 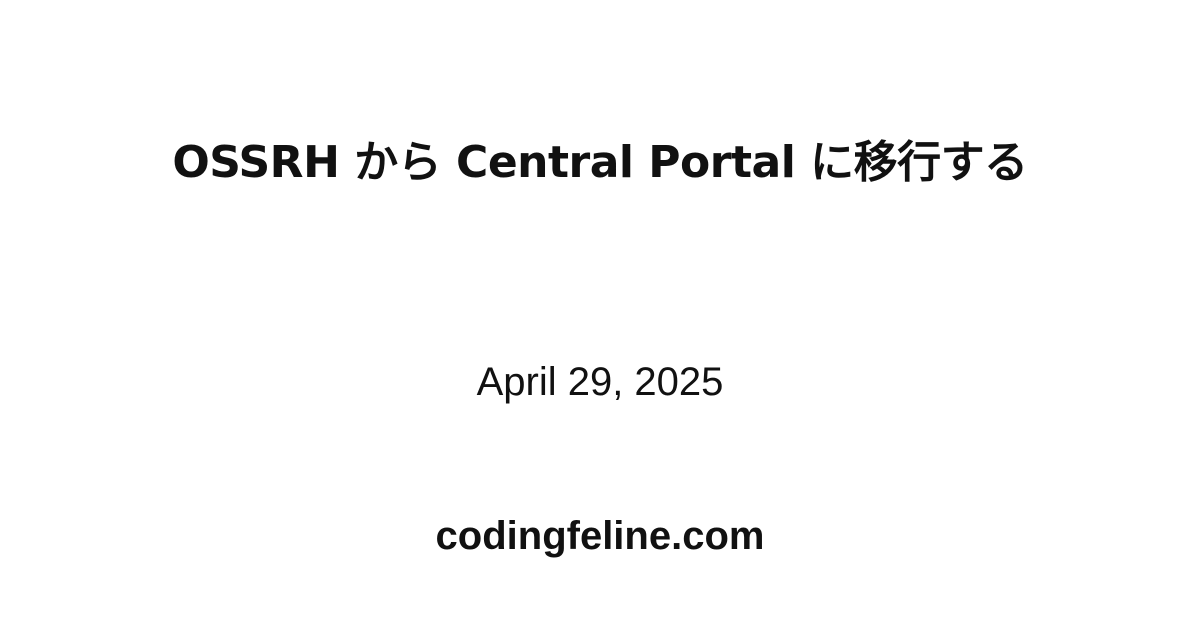 What do you see at coordinates (600, 536) in the screenshot?
I see `site-domain: codingfeline.com` at bounding box center [600, 536].